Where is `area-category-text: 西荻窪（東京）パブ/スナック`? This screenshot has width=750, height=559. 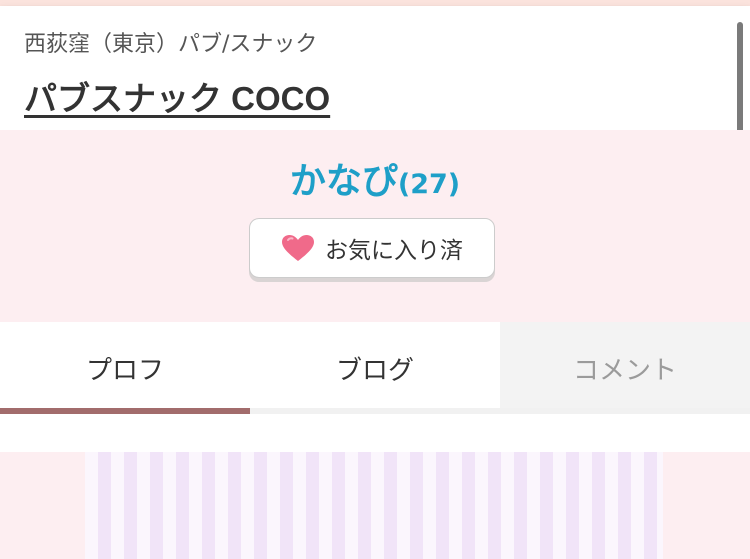 area-category-text: 西荻窪（東京）パブ/スナック is located at coordinates (171, 44).